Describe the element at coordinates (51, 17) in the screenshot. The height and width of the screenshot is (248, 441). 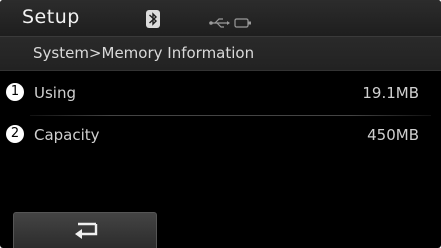
I see `page-title: Setup` at that location.